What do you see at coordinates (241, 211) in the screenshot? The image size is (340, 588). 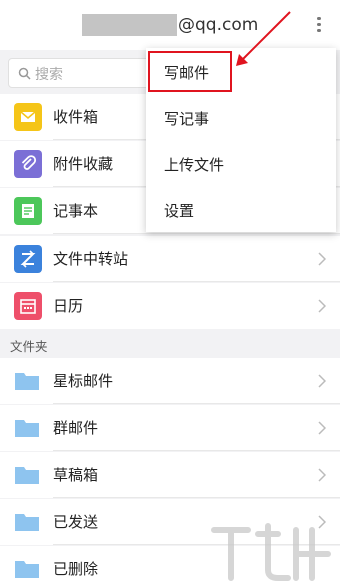 I see `menu-item-settings: 设置` at bounding box center [241, 211].